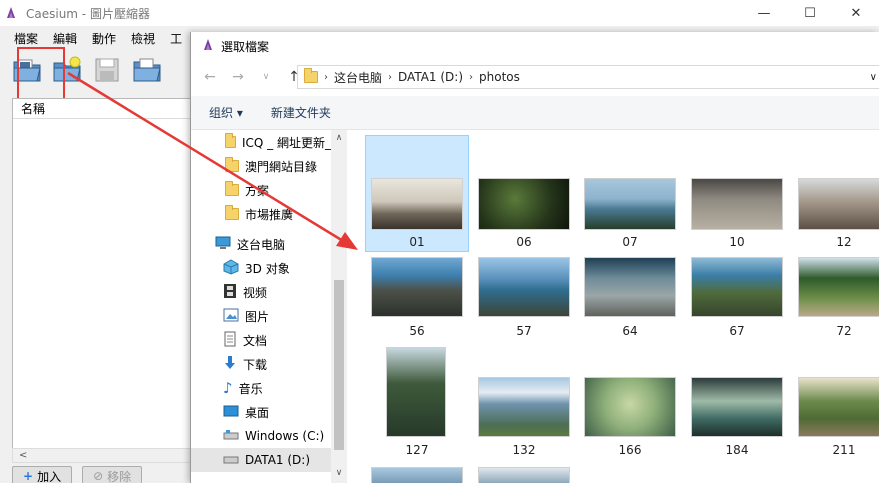 This screenshot has width=879, height=483. I want to click on caesium-title-bar: Caesium - 圖片壓縮器 — ☐ ✕, so click(439, 13).